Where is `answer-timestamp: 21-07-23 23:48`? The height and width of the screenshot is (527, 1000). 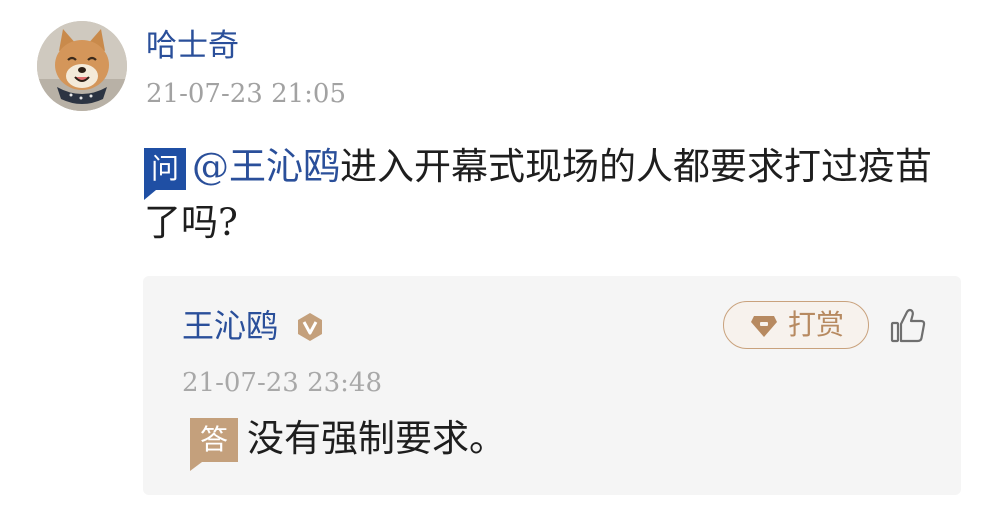
answer-timestamp: 21-07-23 23:48 is located at coordinates (282, 383).